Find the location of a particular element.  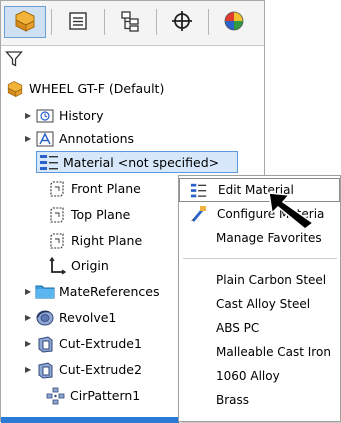

tree-root: WHEEL GT-F (Default) is located at coordinates (84, 88).